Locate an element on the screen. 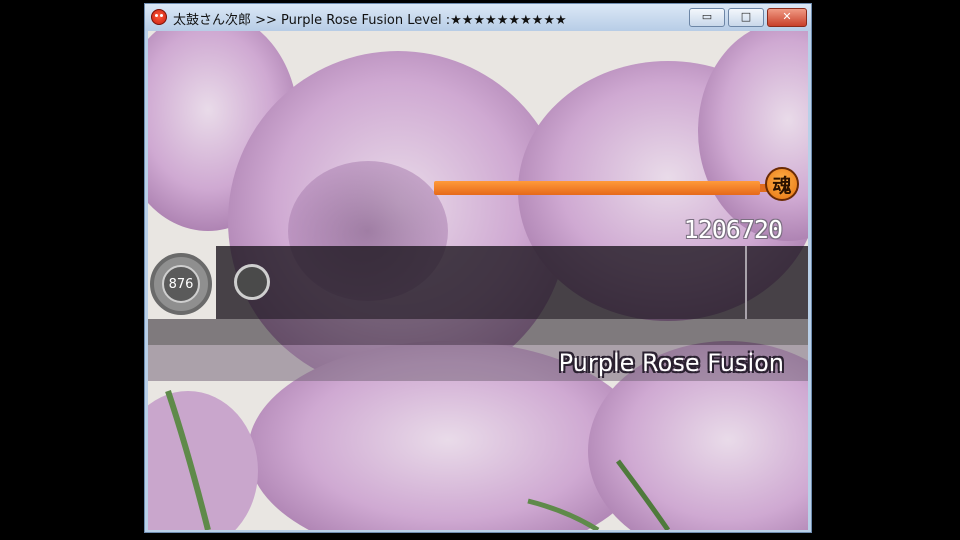  song-title: Purple Rose Fusion is located at coordinates (671, 363).